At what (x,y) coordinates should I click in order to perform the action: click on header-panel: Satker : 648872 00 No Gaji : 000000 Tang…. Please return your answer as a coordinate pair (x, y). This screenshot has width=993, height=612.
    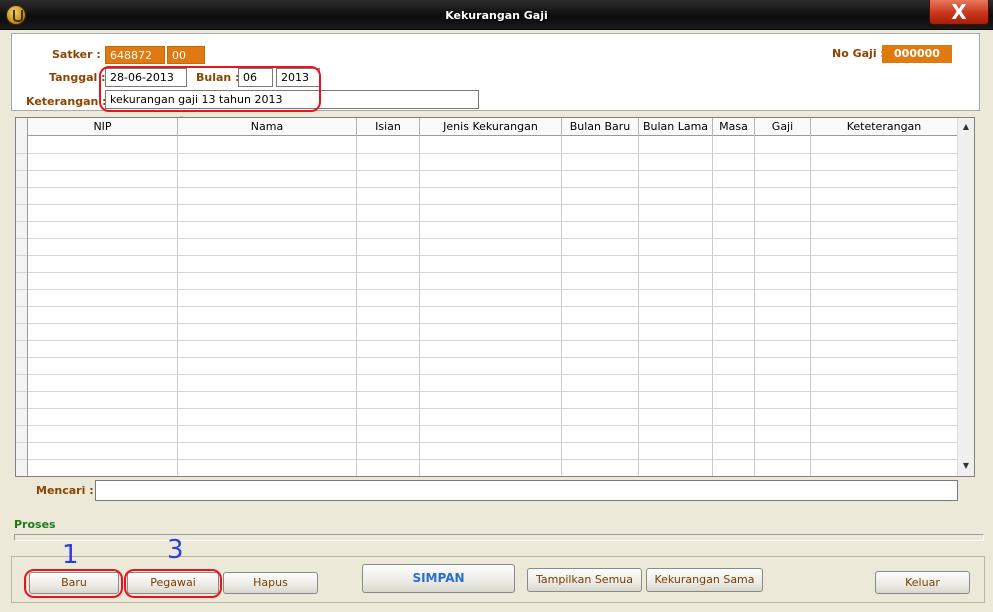
    Looking at the image, I should click on (495, 72).